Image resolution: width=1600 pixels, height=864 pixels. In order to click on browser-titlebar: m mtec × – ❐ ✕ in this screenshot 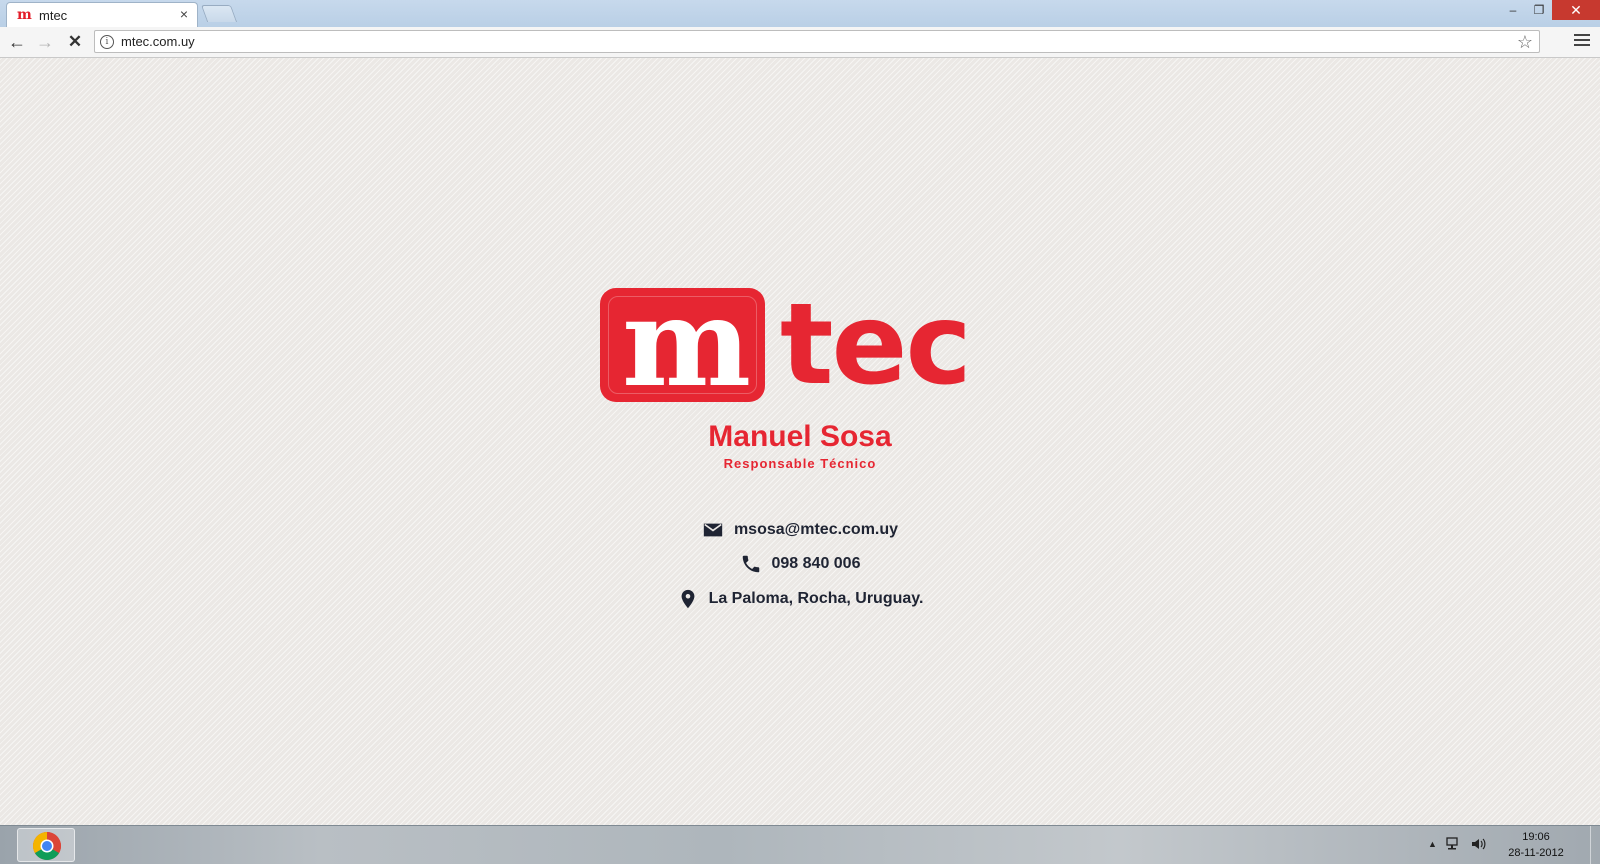, I will do `click(800, 13)`.